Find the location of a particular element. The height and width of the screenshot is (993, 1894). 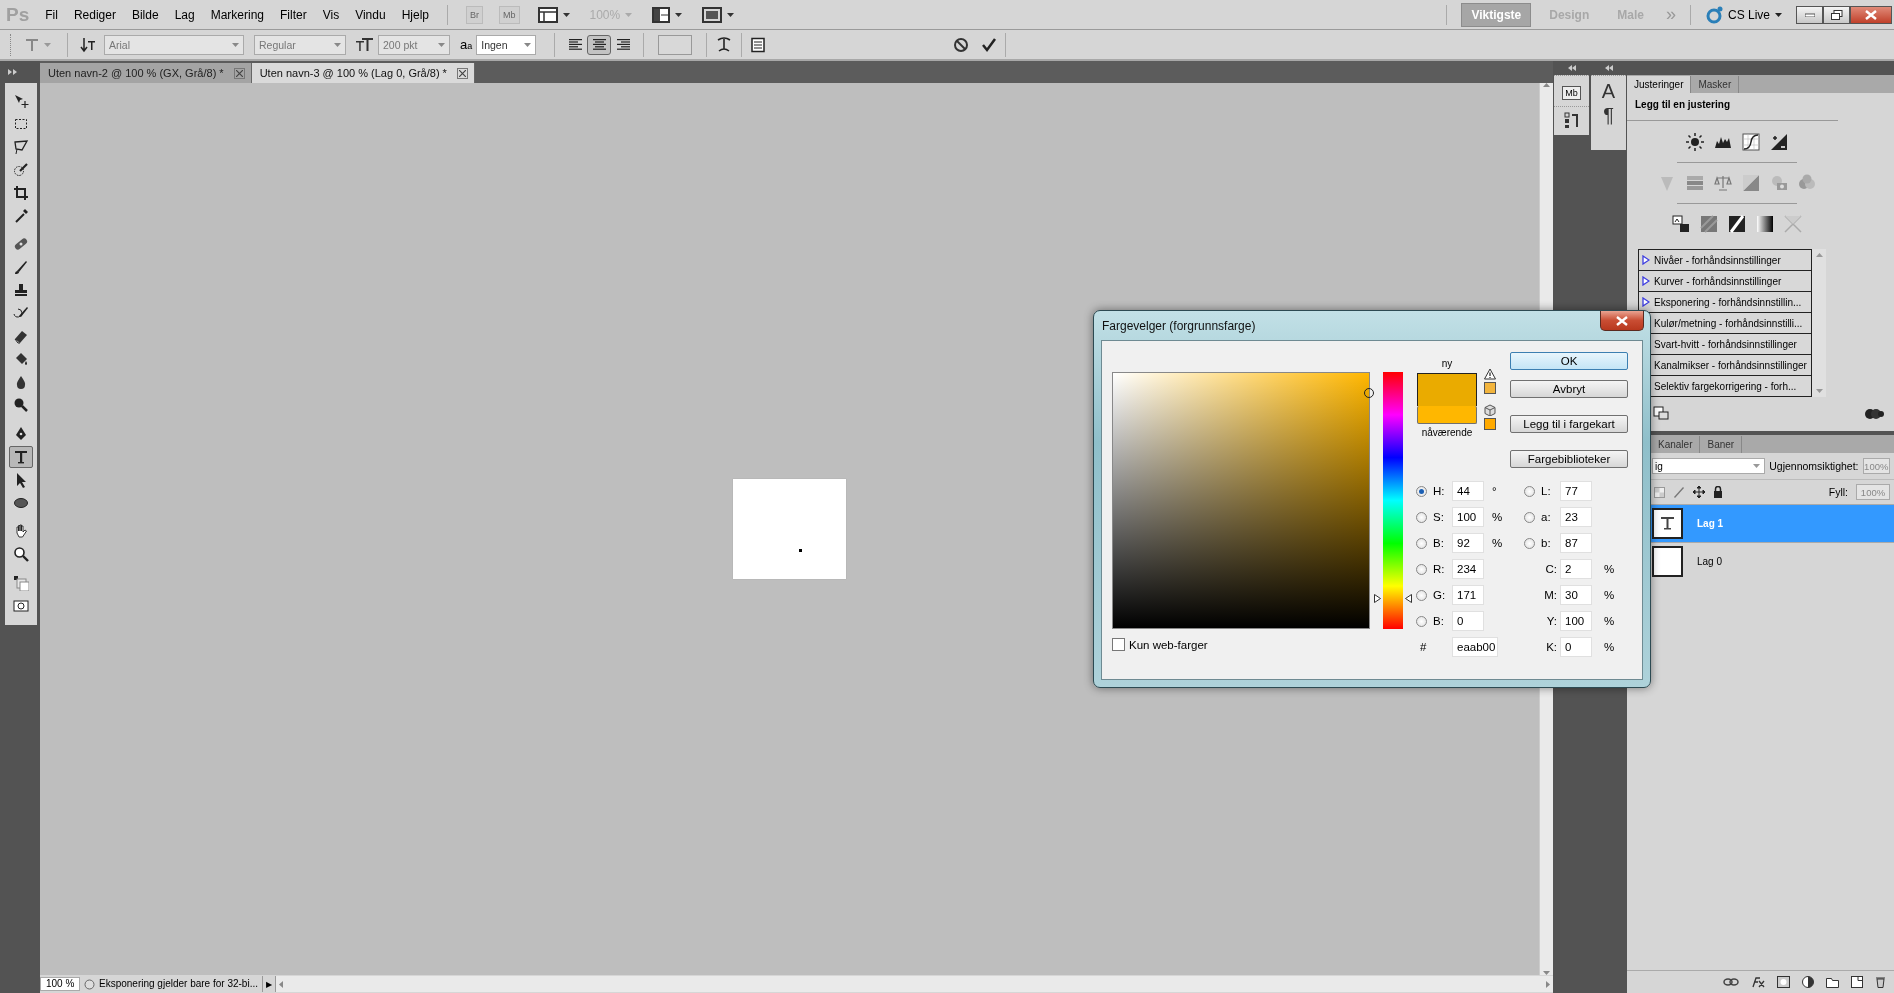

checkbox-label: Kun web-farger is located at coordinates (1168, 644).